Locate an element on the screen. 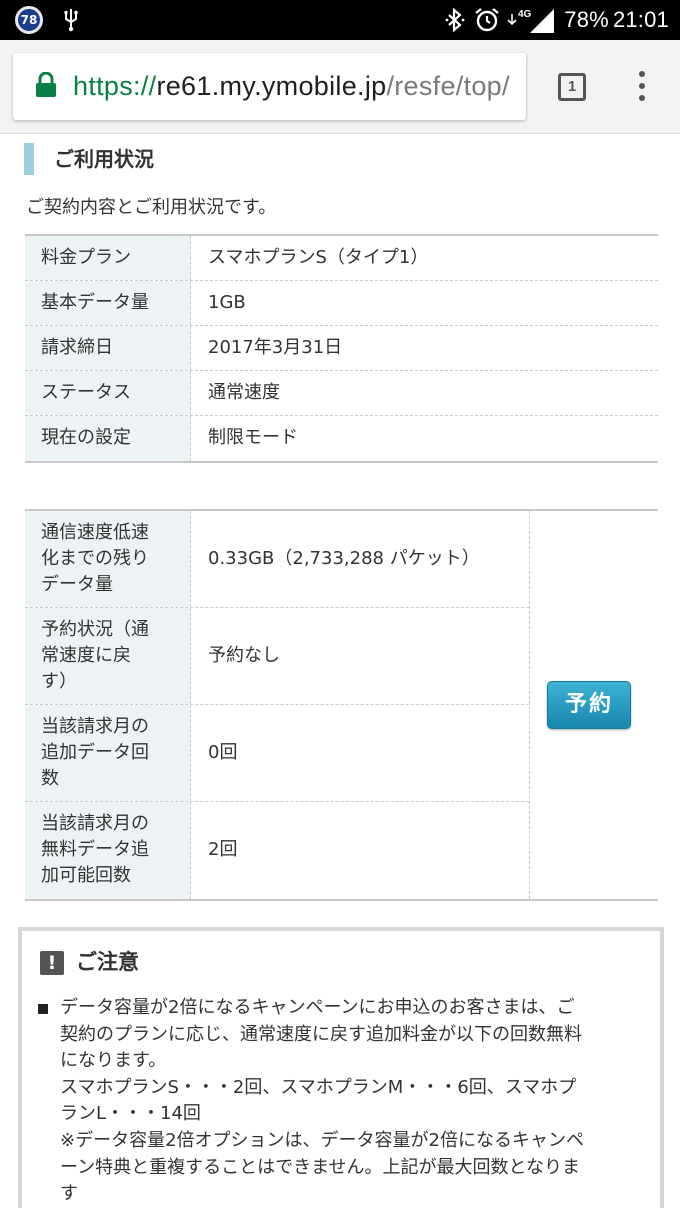 This screenshot has width=680, height=1208. clock: 21:01 is located at coordinates (640, 19).